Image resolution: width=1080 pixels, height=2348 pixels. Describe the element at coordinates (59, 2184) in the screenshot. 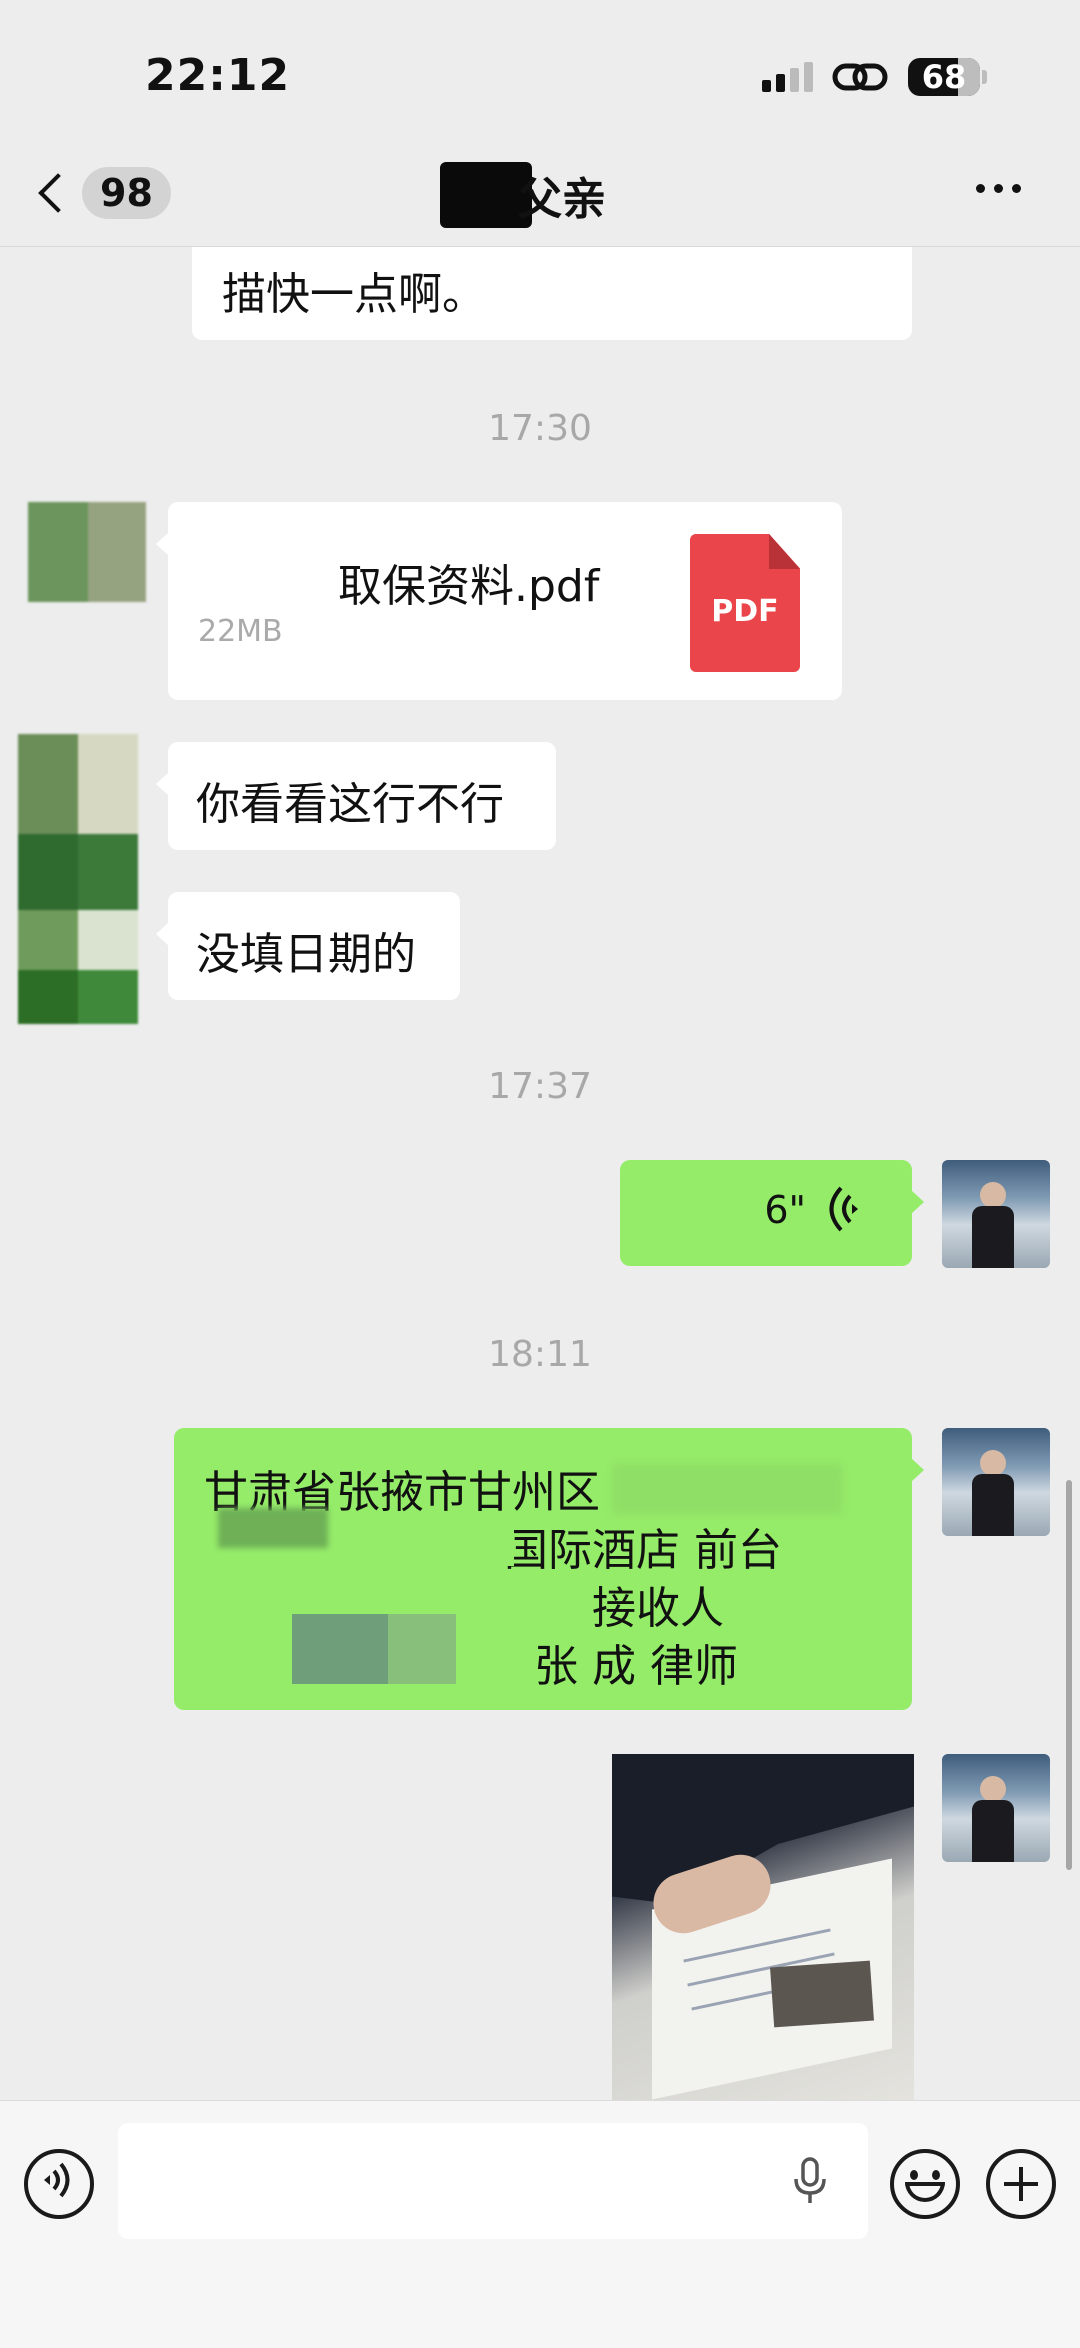

I see `voice-mode-icon` at that location.